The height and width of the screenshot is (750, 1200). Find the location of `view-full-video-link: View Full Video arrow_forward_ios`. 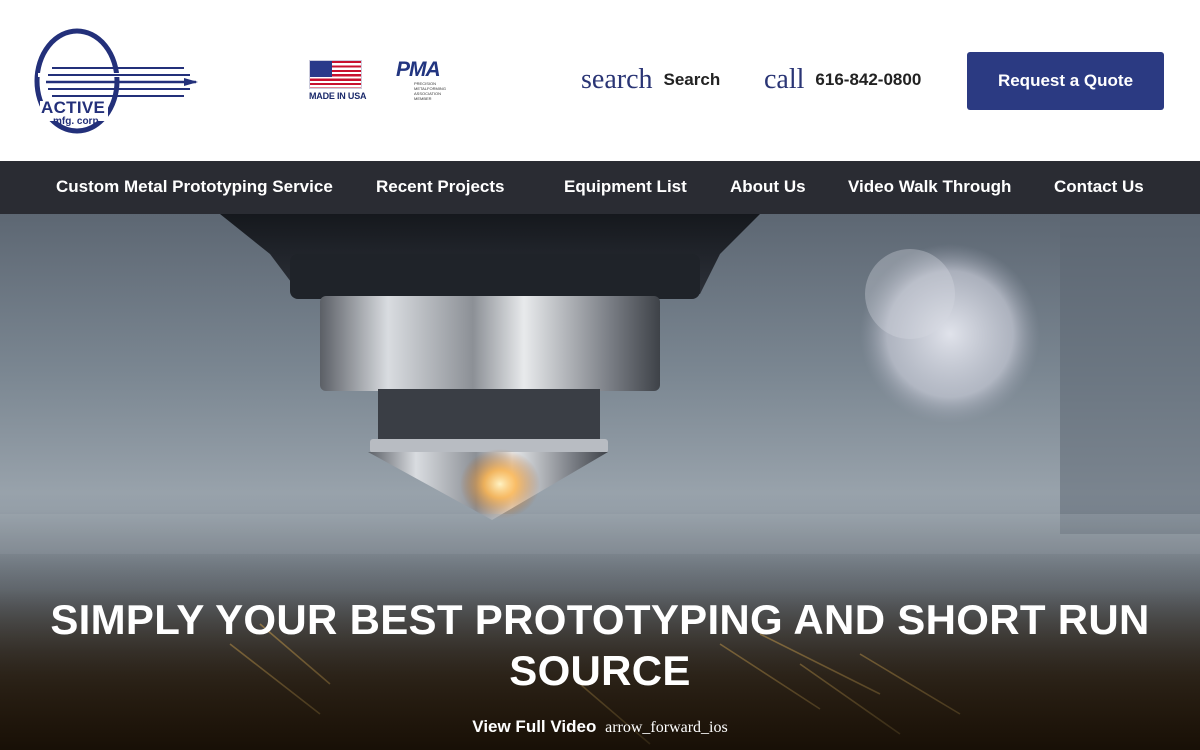

view-full-video-link: View Full Video arrow_forward_ios is located at coordinates (600, 727).